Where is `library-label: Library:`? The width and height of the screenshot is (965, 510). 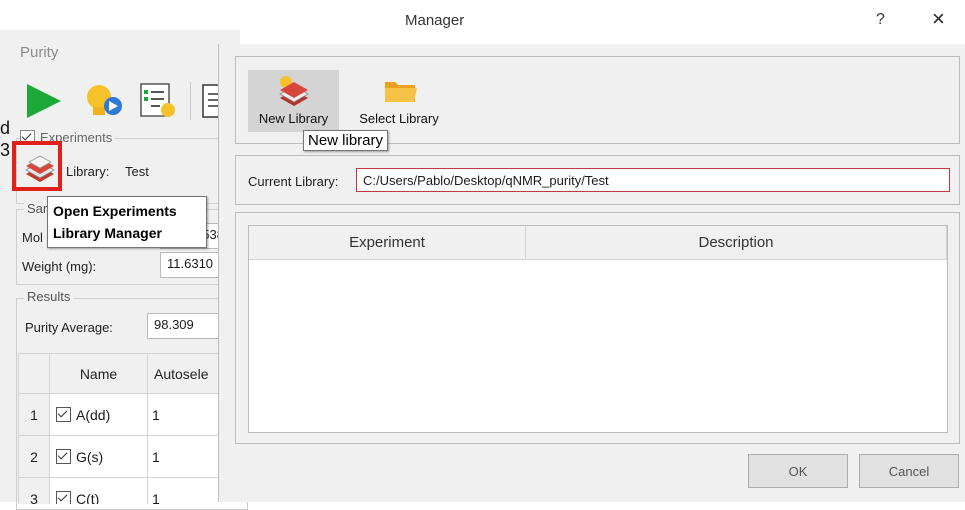
library-label: Library: is located at coordinates (88, 171).